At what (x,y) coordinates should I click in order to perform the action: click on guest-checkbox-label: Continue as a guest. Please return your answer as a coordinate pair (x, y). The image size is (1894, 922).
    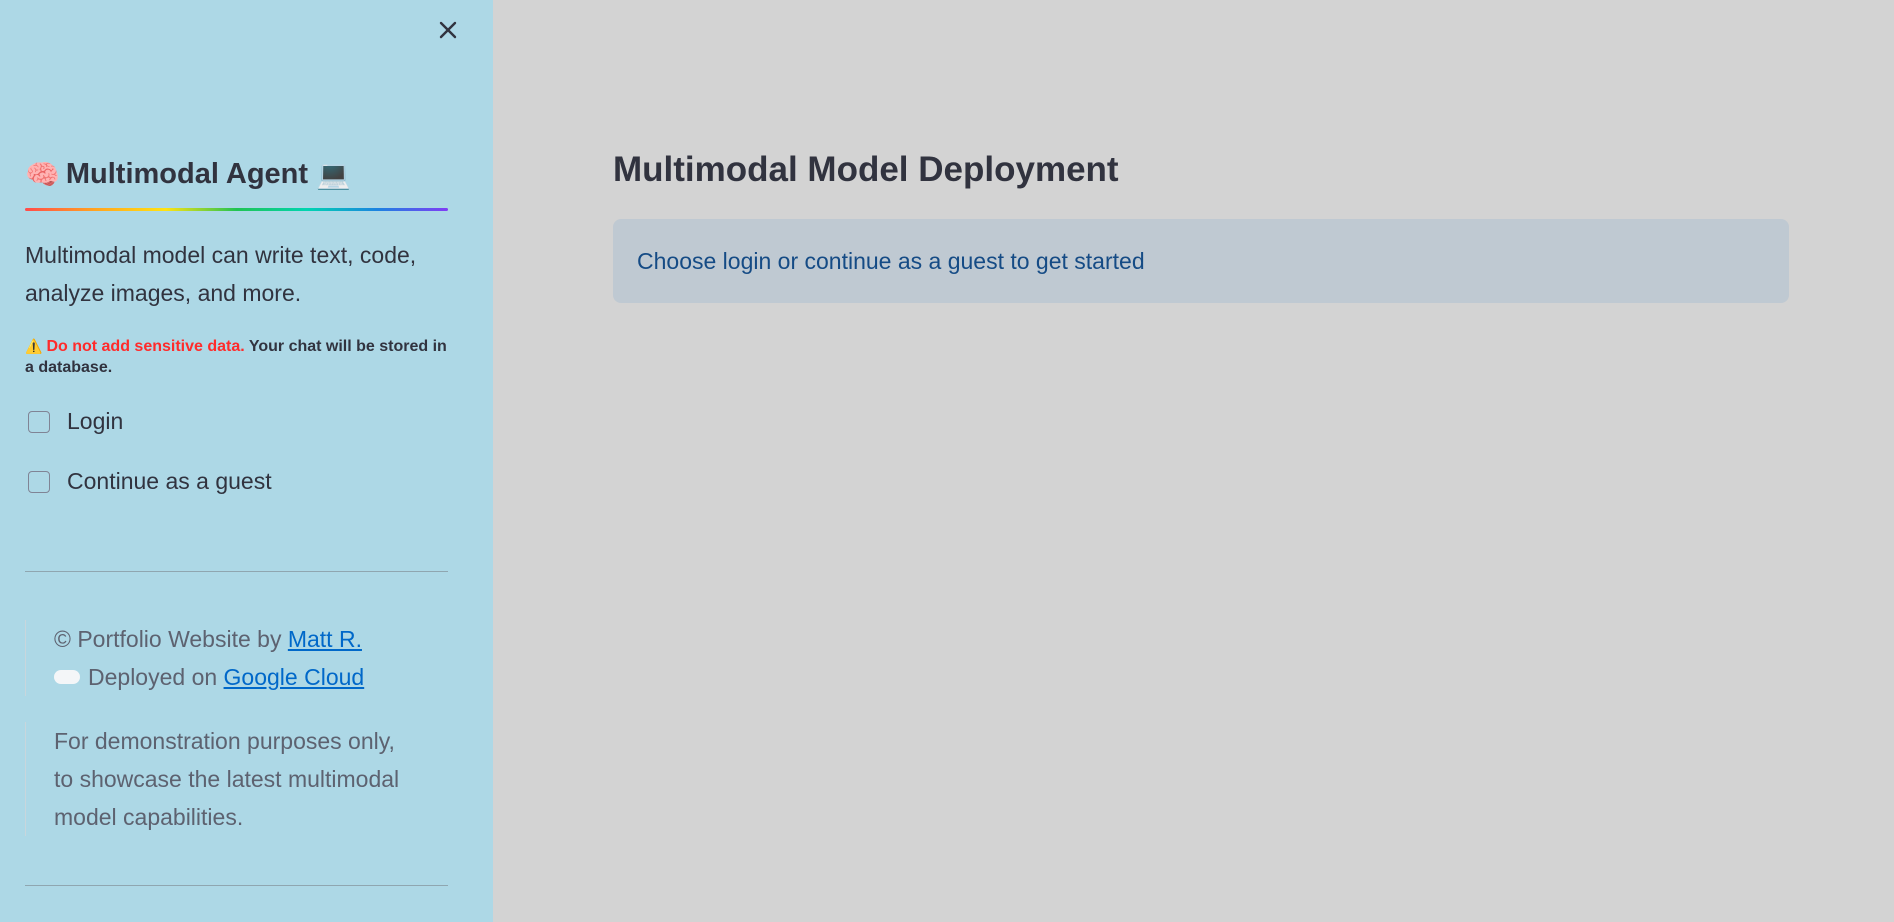
    Looking at the image, I should click on (169, 481).